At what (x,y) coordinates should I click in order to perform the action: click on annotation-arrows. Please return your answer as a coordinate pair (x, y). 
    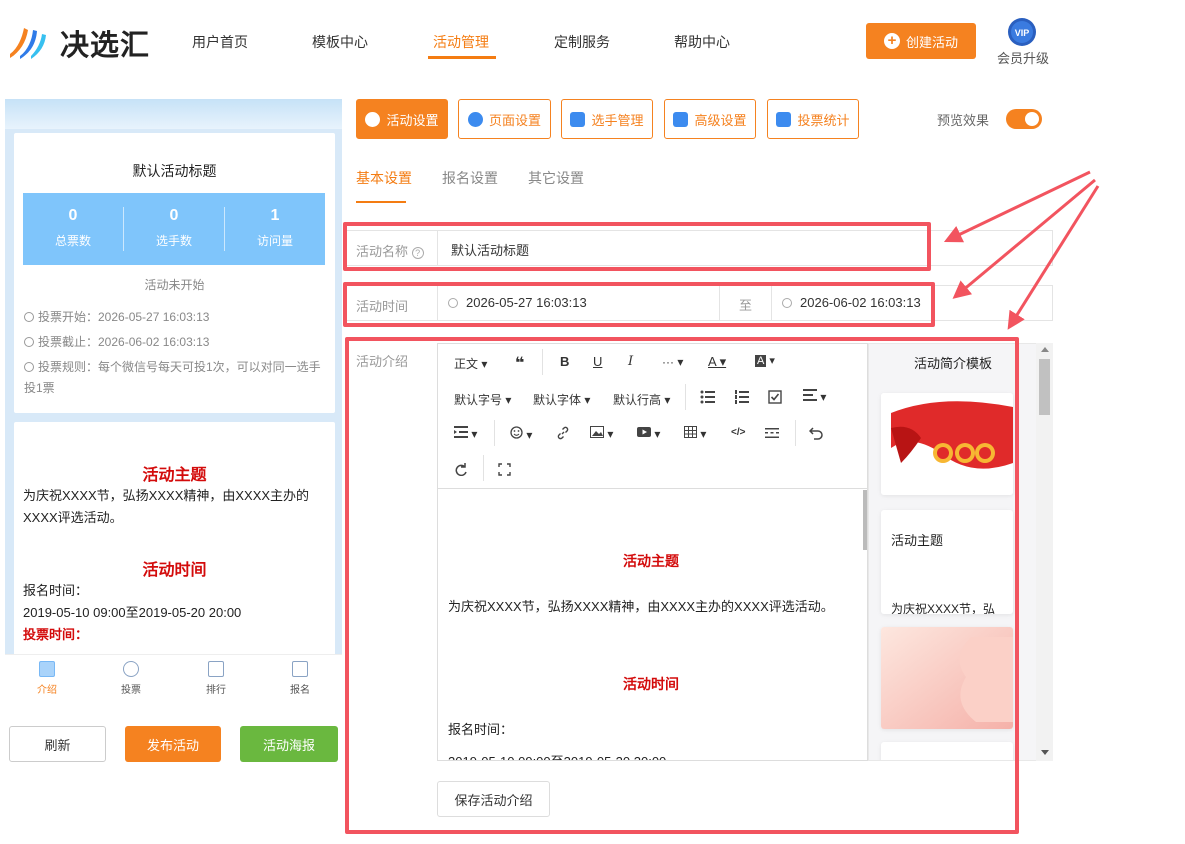
    Looking at the image, I should click on (1021, 250).